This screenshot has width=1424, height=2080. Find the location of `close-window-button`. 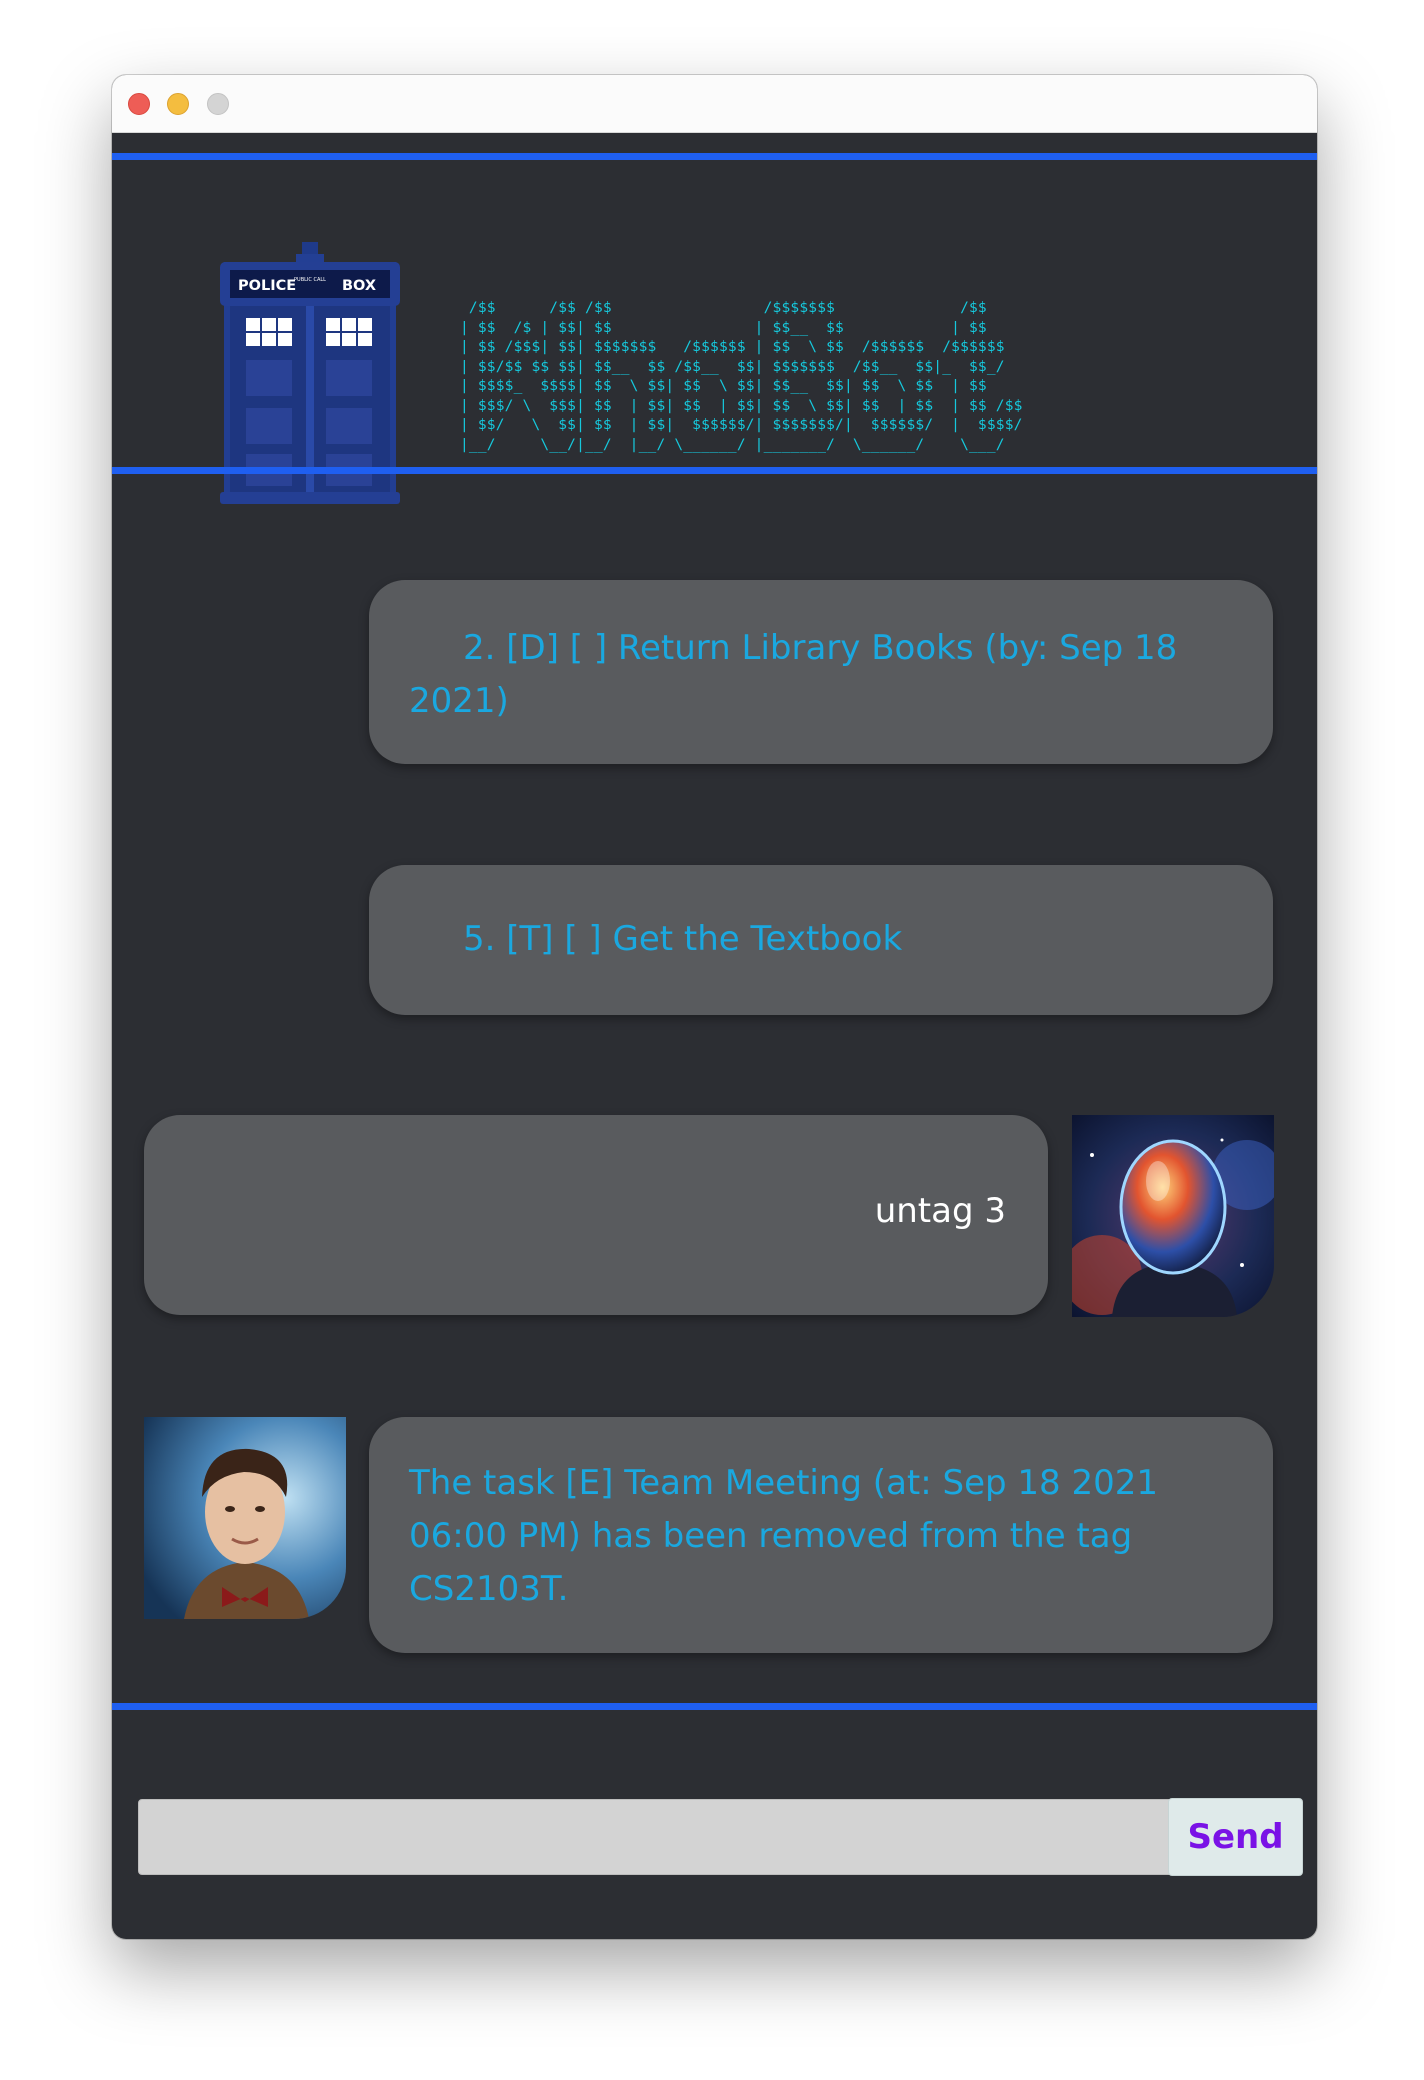

close-window-button is located at coordinates (139, 104).